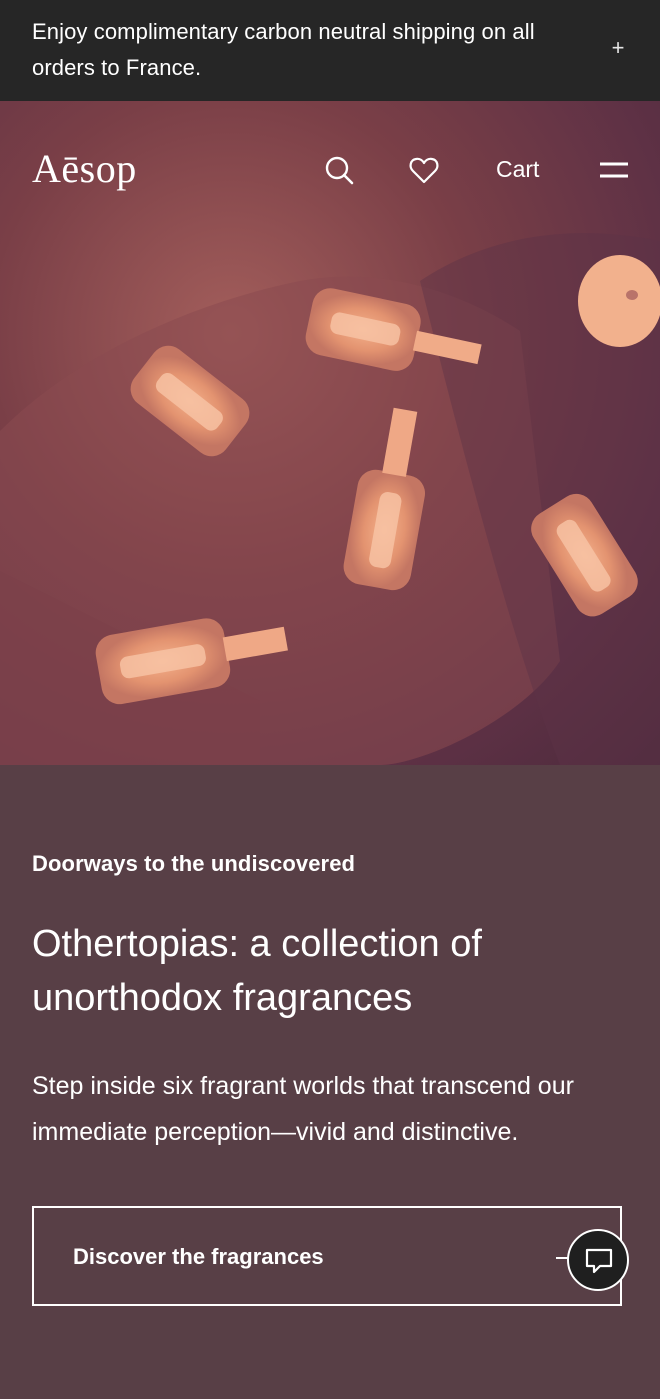  I want to click on chat-icon, so click(599, 1261).